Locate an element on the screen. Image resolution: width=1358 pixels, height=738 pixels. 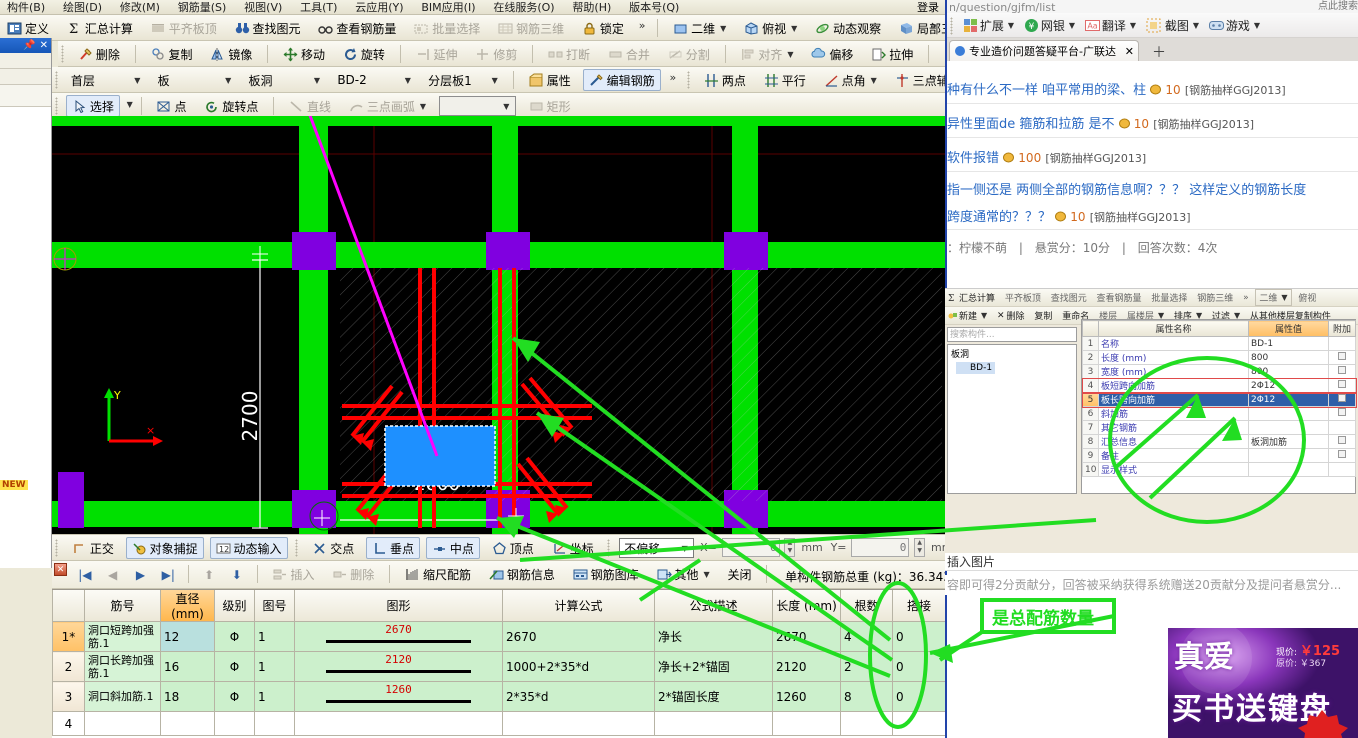
close-editor-button: 关闭 is located at coordinates (740, 574).